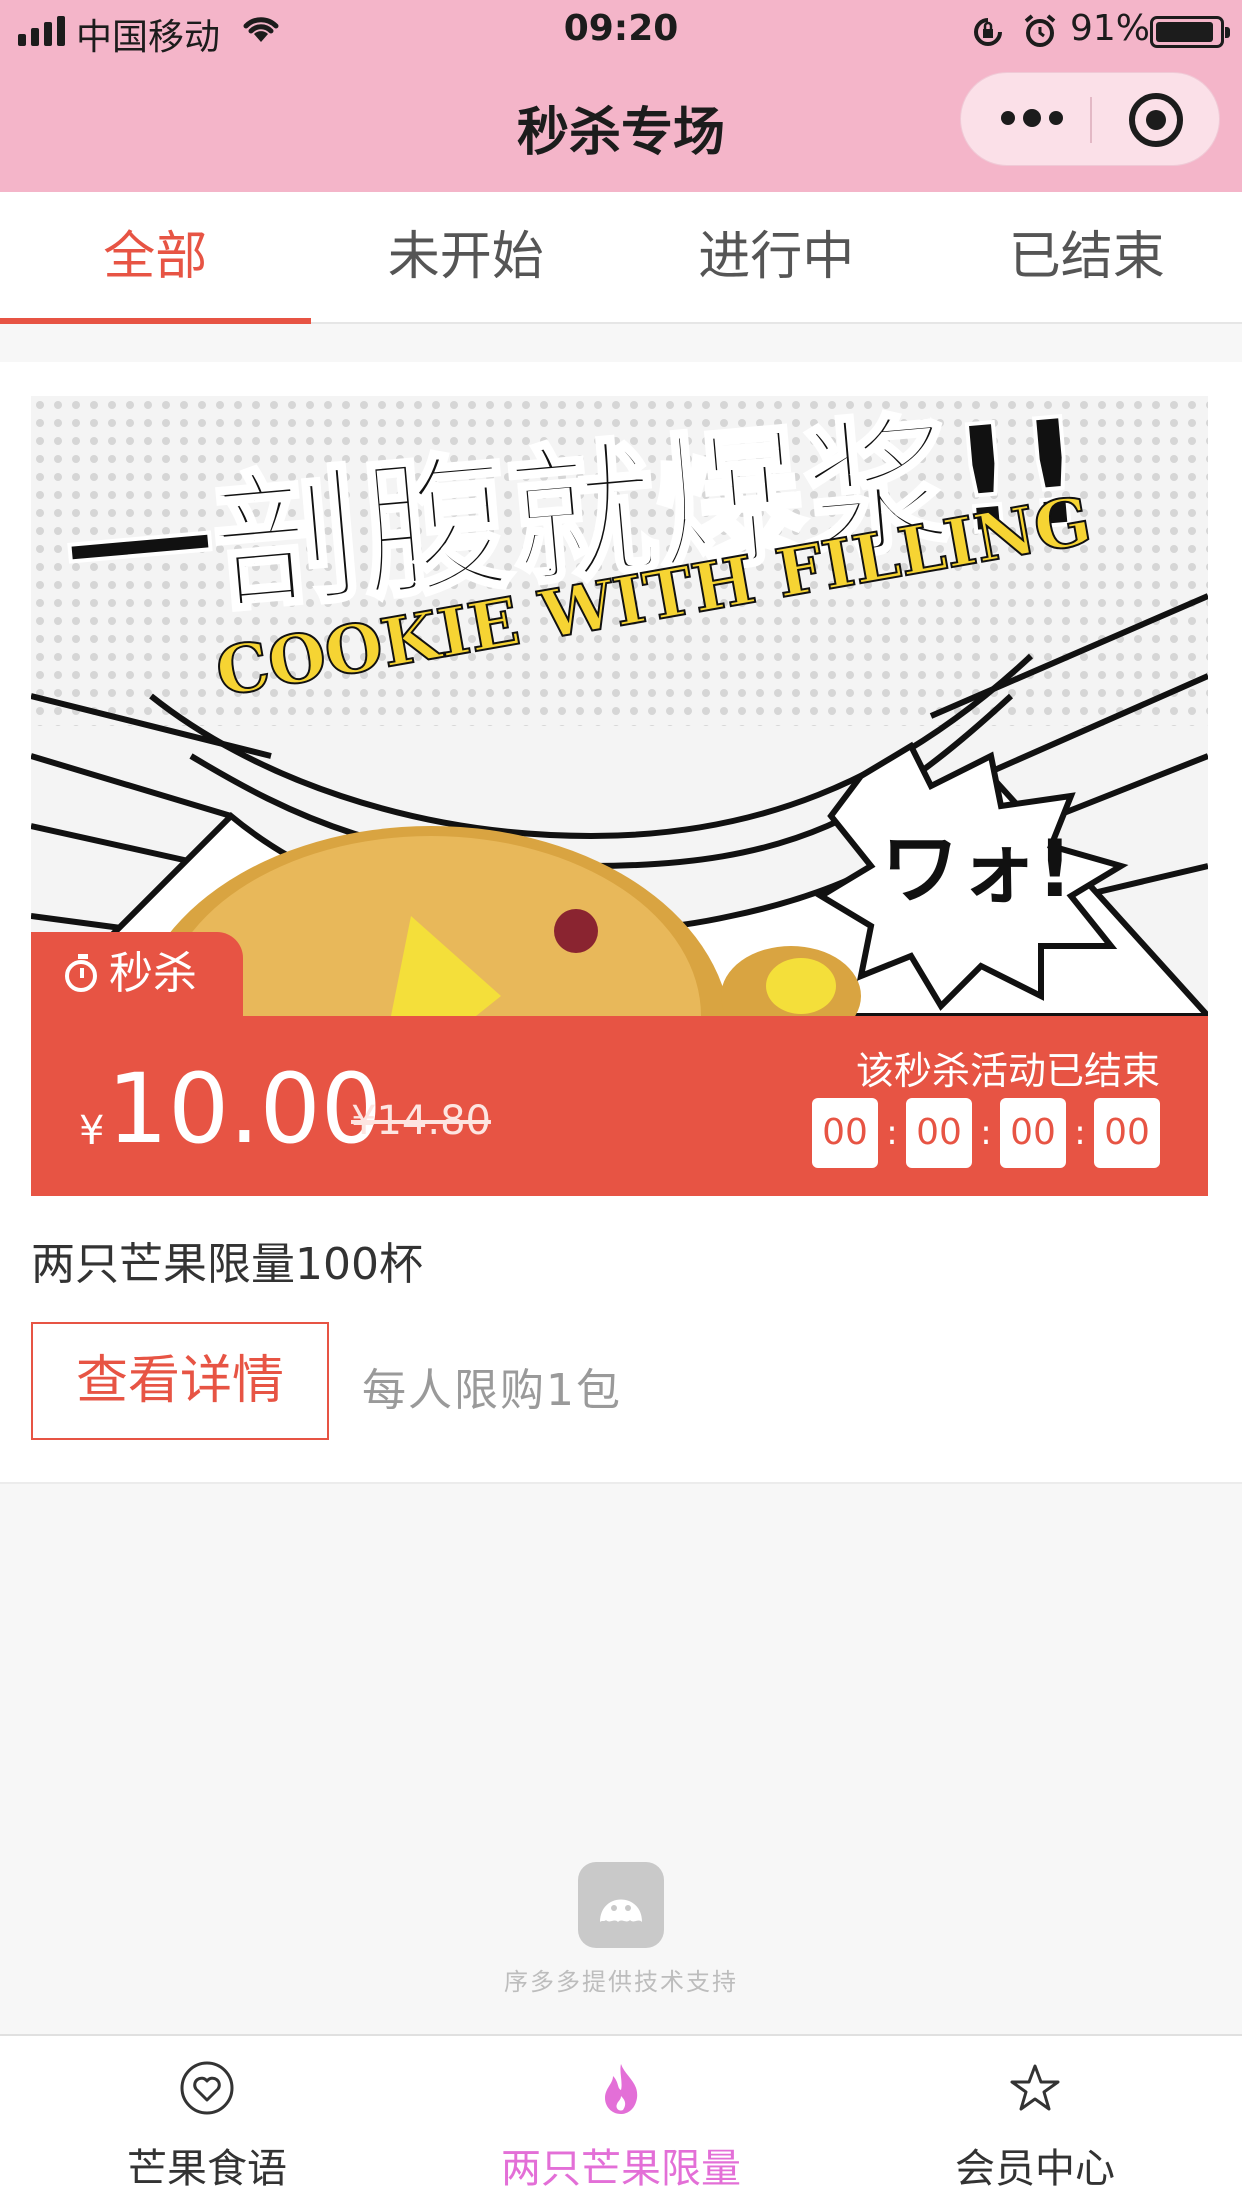 This screenshot has width=1242, height=2208. What do you see at coordinates (776, 257) in the screenshot?
I see `tab-in-progress: 进行中` at bounding box center [776, 257].